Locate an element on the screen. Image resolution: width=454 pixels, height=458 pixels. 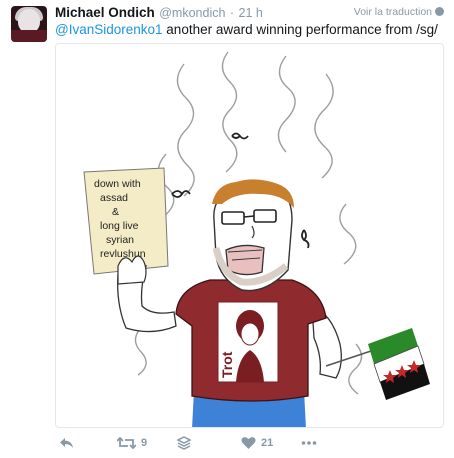
tweet-actions: 9 21 is located at coordinates (250, 444).